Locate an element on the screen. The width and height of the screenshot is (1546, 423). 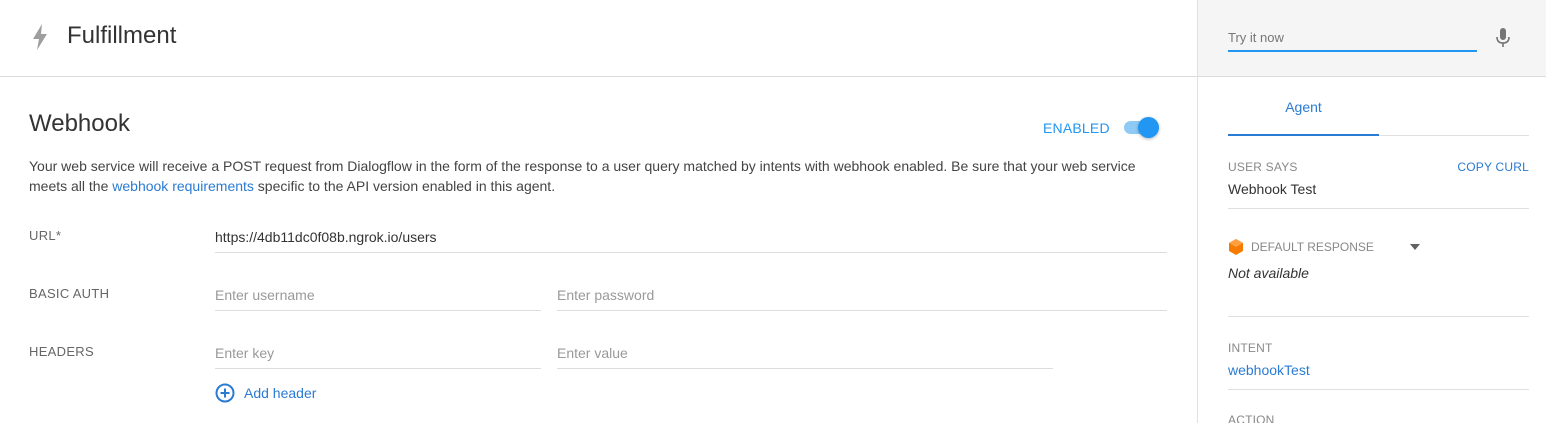
add-header-button: Add header is located at coordinates (265, 393).